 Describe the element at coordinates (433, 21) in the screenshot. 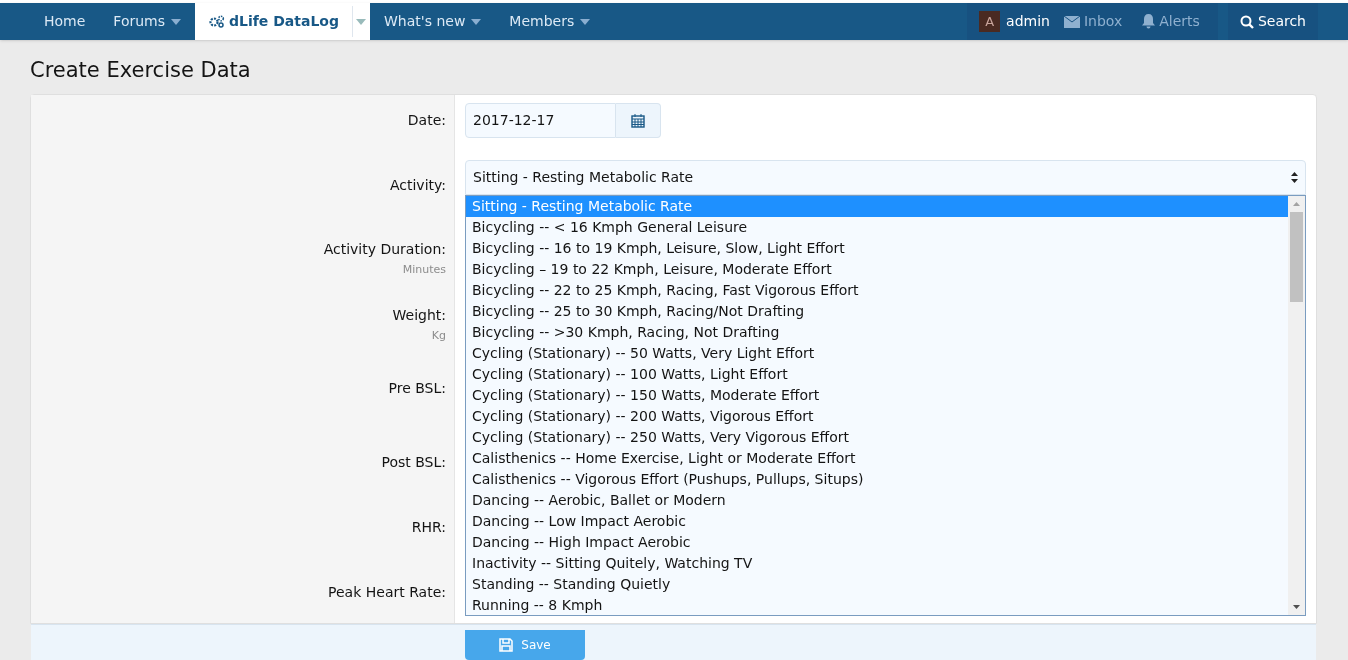

I see `nav-tab: What's new` at that location.